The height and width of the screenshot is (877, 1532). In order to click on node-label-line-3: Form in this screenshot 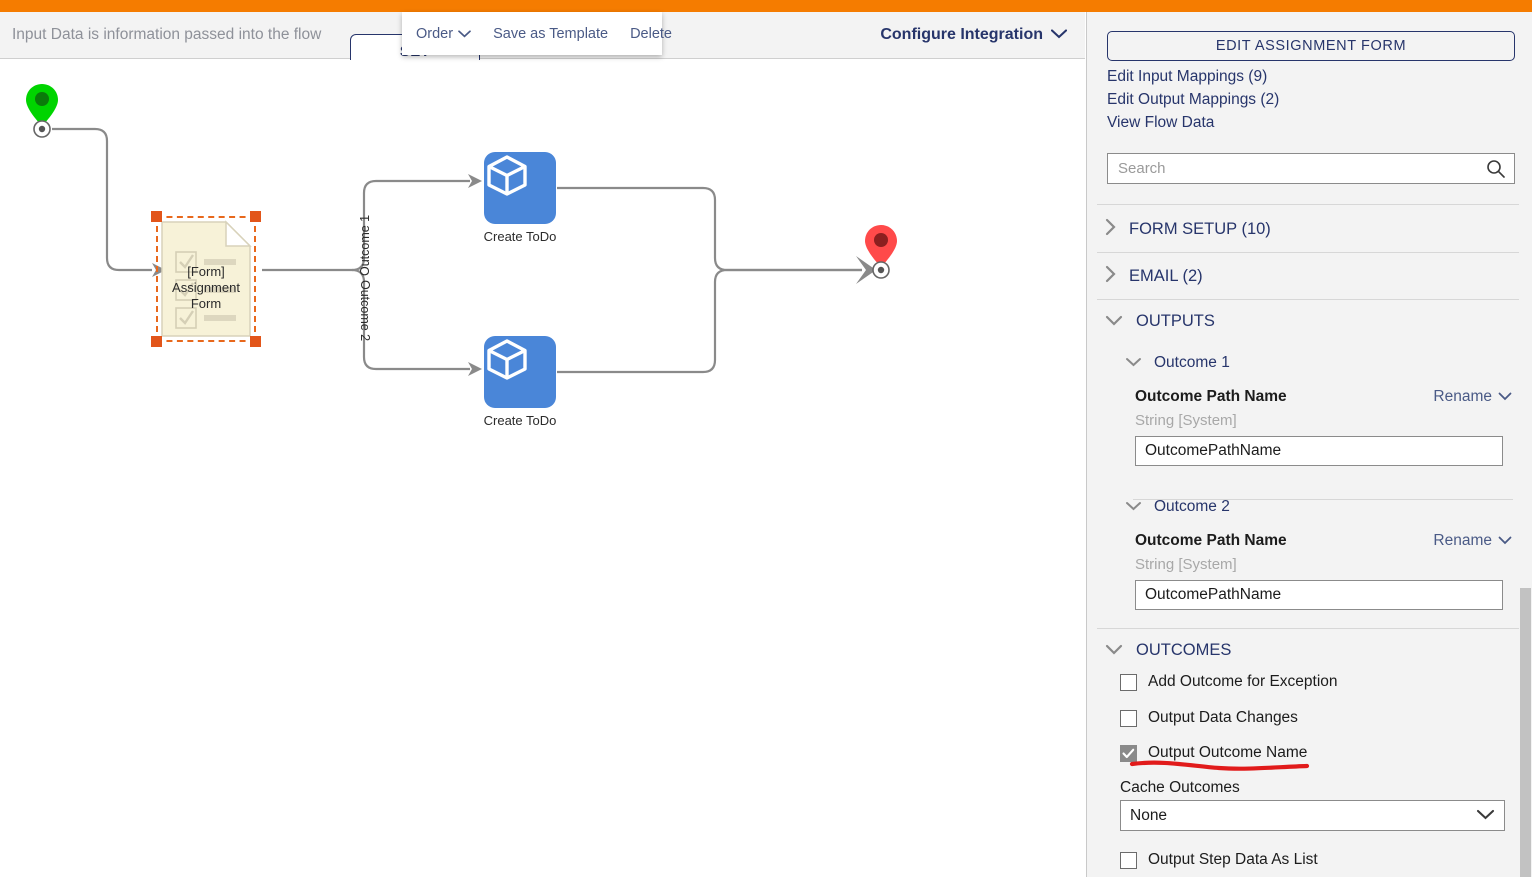, I will do `click(206, 303)`.